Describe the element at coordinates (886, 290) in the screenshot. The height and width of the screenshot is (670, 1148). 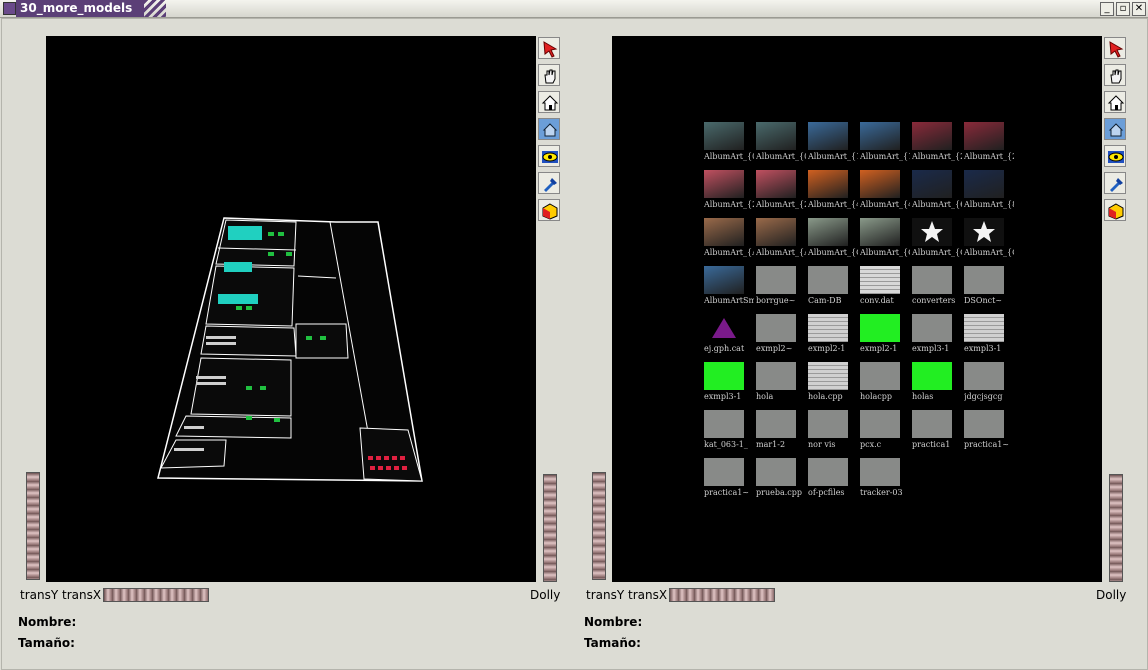
I see `file-item: conv.dat` at that location.